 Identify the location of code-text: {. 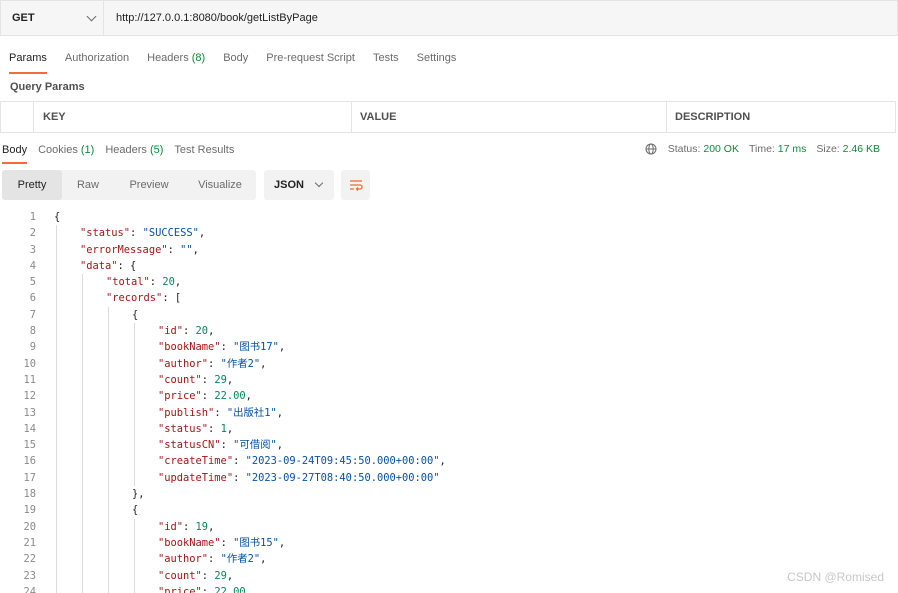
(57, 217).